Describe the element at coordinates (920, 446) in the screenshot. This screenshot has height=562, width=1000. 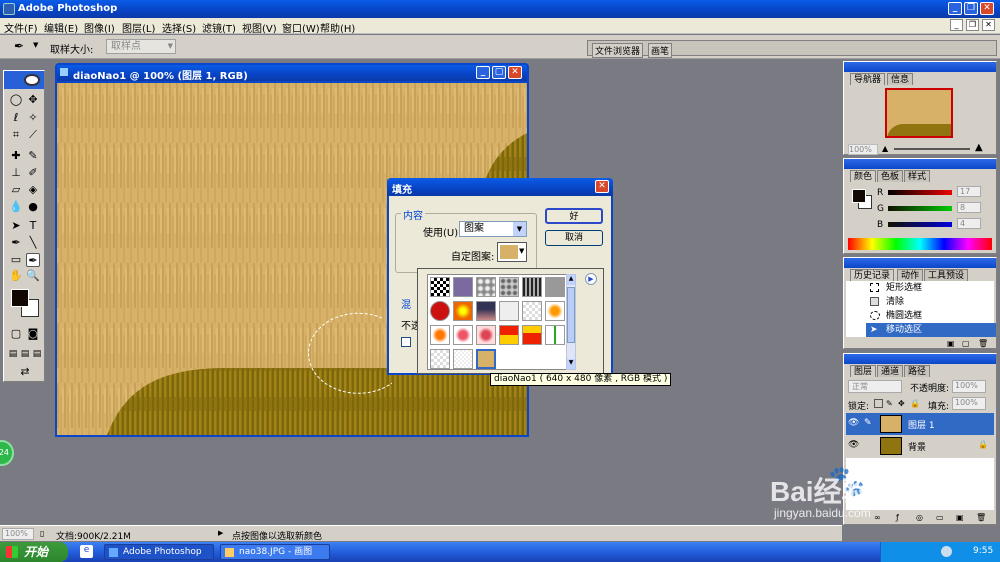
I see `layer-row-background: 👁 背景 🔒` at that location.